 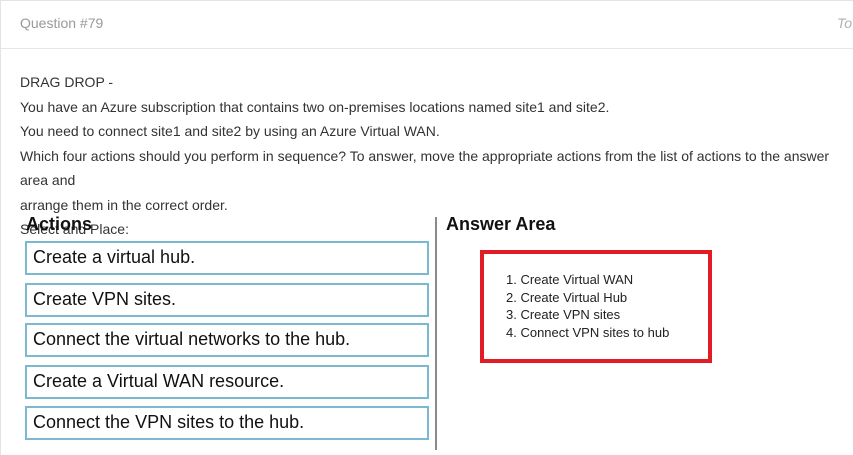 I want to click on question-header: Question #79 To, so click(x=427, y=25).